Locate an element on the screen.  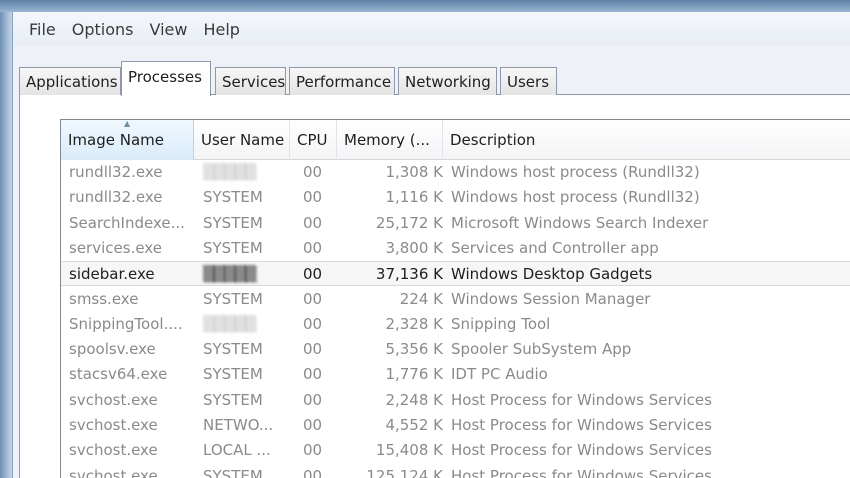
column-user-name: User Name is located at coordinates (242, 140).